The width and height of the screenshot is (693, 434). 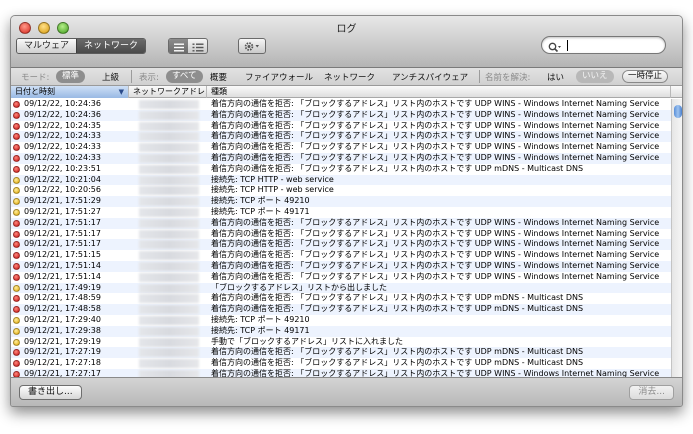 I want to click on show-all-button: すべて, so click(x=184, y=76).